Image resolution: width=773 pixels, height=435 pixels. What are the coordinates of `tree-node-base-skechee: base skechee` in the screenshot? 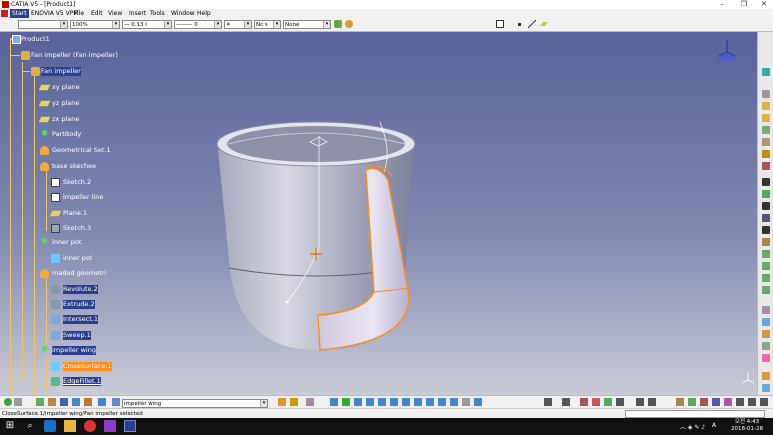 It's located at (74, 166).